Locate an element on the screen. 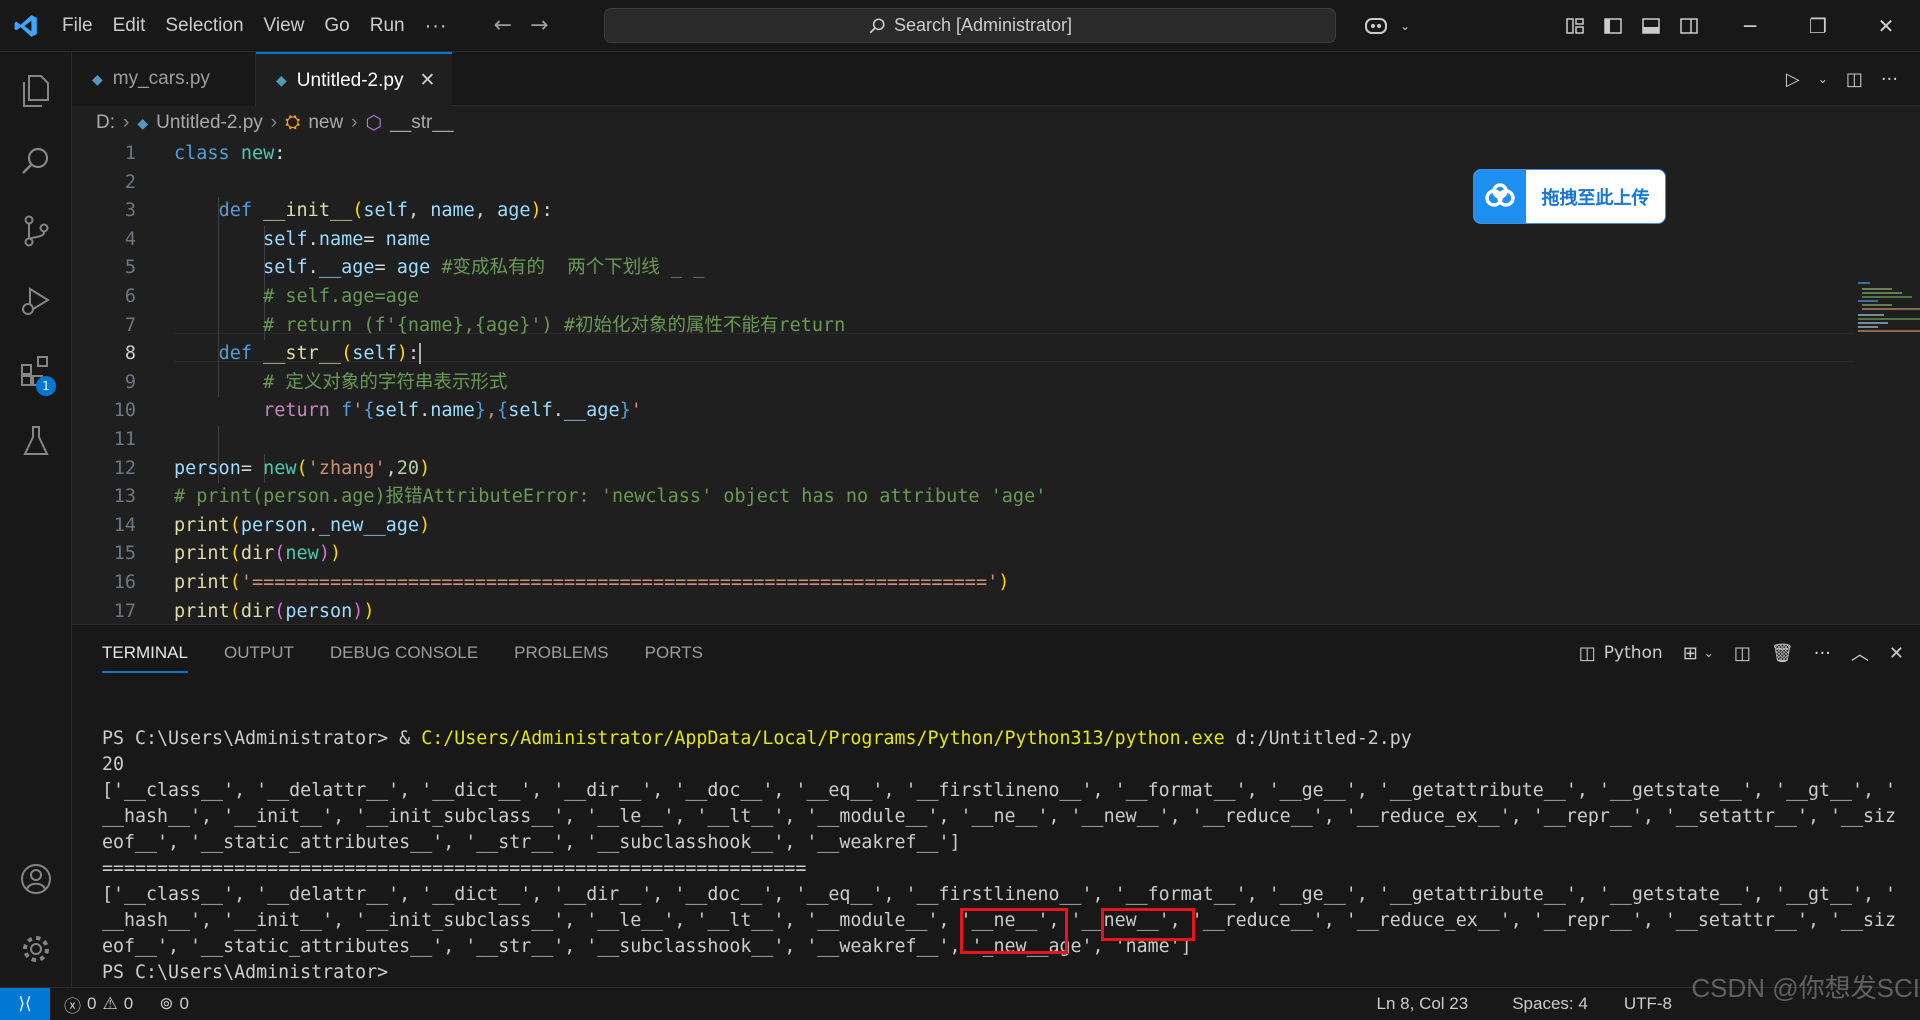 This screenshot has height=1020, width=1920. menu-go: Go is located at coordinates (336, 26).